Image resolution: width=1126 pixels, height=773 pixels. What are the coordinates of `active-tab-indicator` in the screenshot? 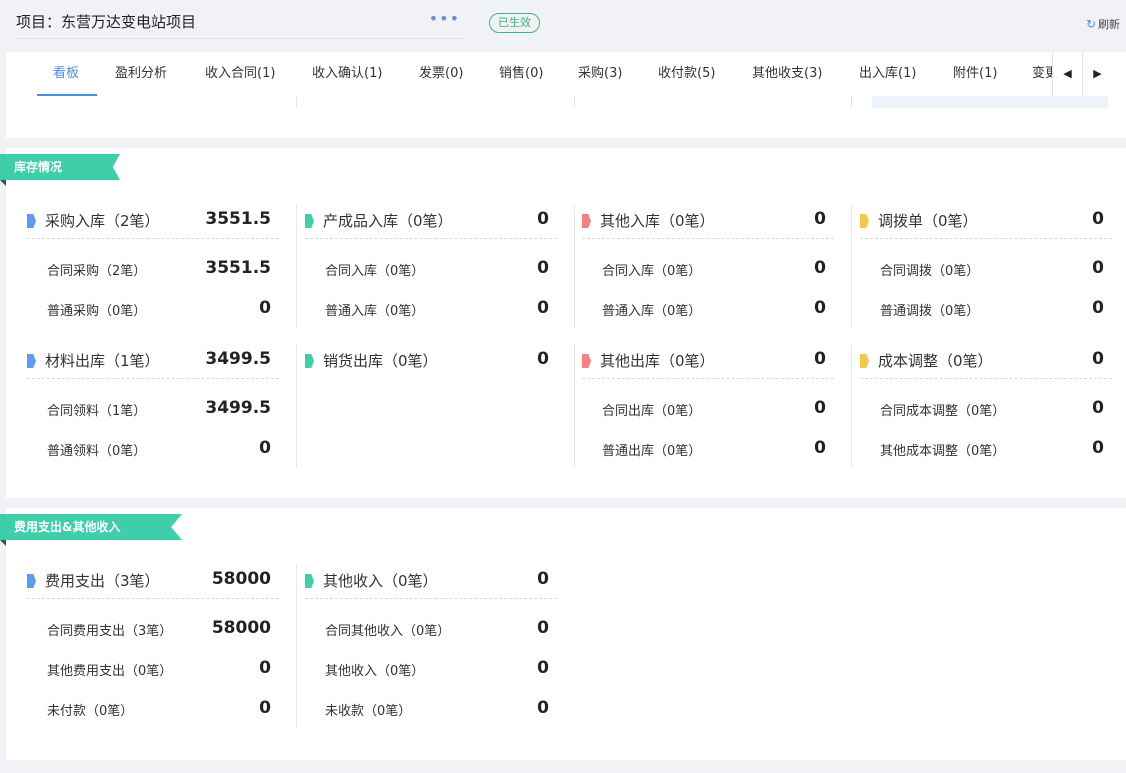 It's located at (67, 95).